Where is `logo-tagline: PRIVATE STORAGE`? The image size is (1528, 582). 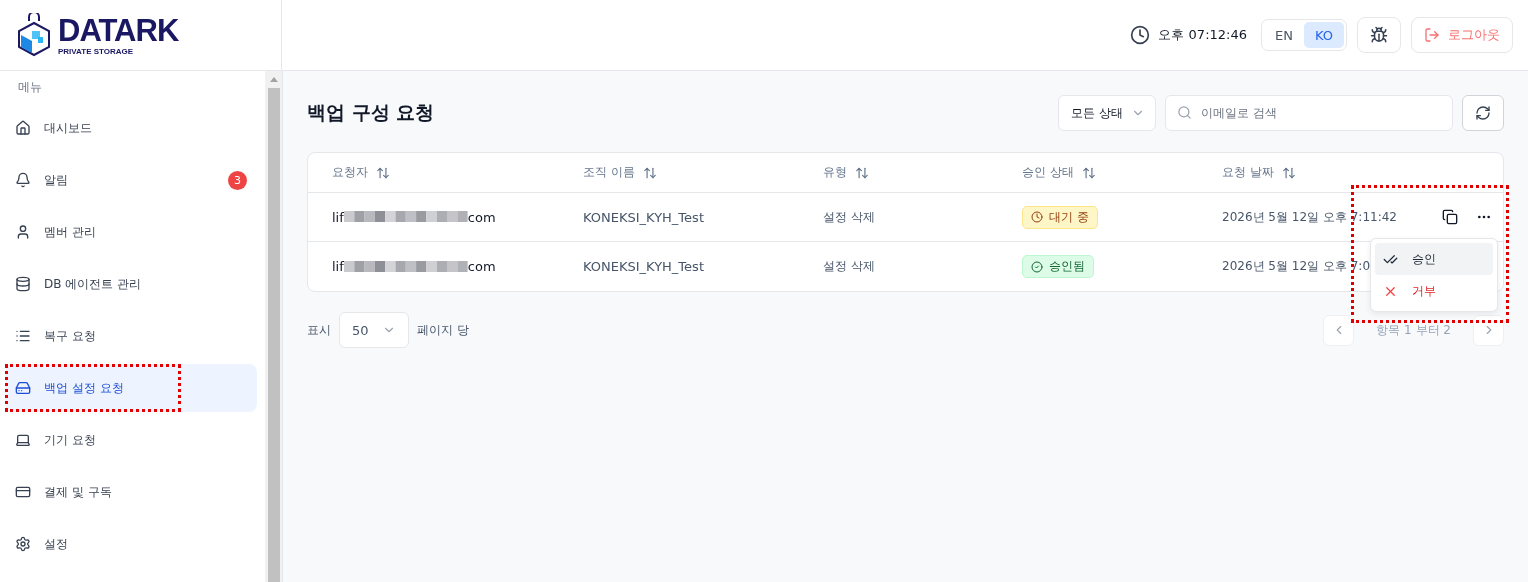
logo-tagline: PRIVATE STORAGE is located at coordinates (96, 51).